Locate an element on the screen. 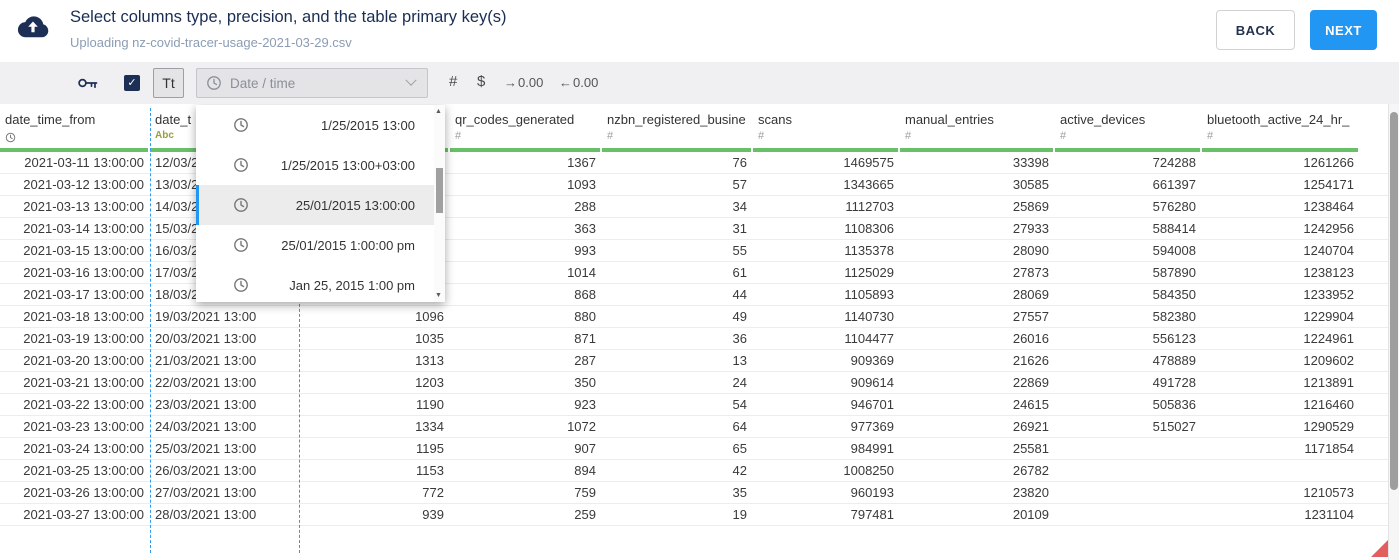  increase-precision-label: 0.00 is located at coordinates (531, 82).